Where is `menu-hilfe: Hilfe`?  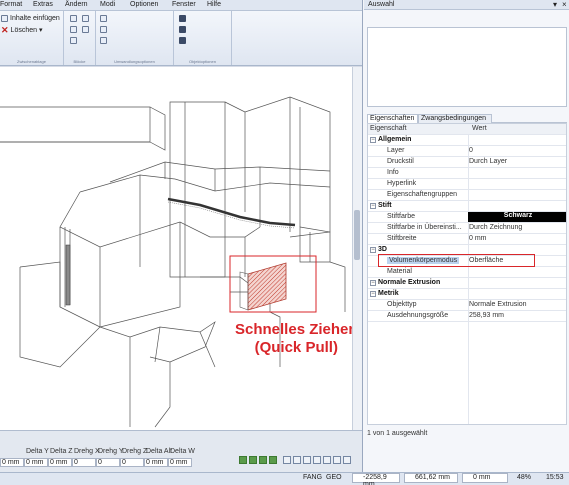
menu-hilfe: Hilfe is located at coordinates (214, 4).